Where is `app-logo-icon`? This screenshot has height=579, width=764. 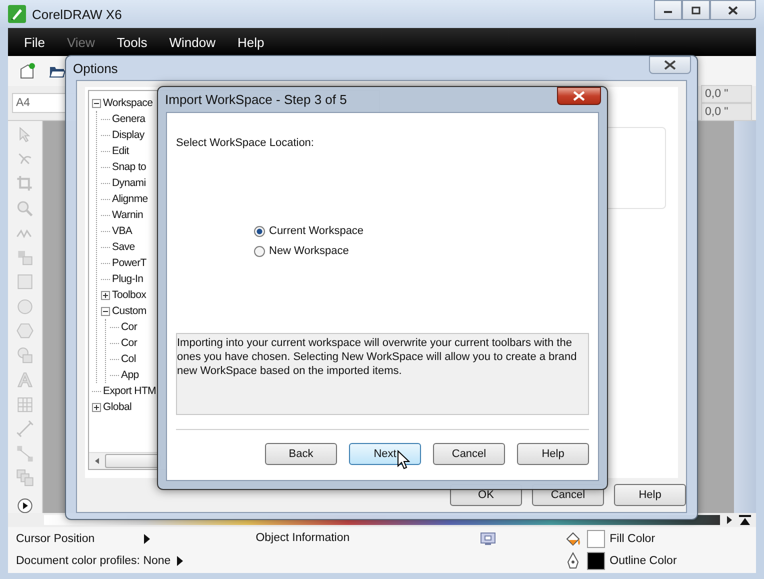
app-logo-icon is located at coordinates (17, 14).